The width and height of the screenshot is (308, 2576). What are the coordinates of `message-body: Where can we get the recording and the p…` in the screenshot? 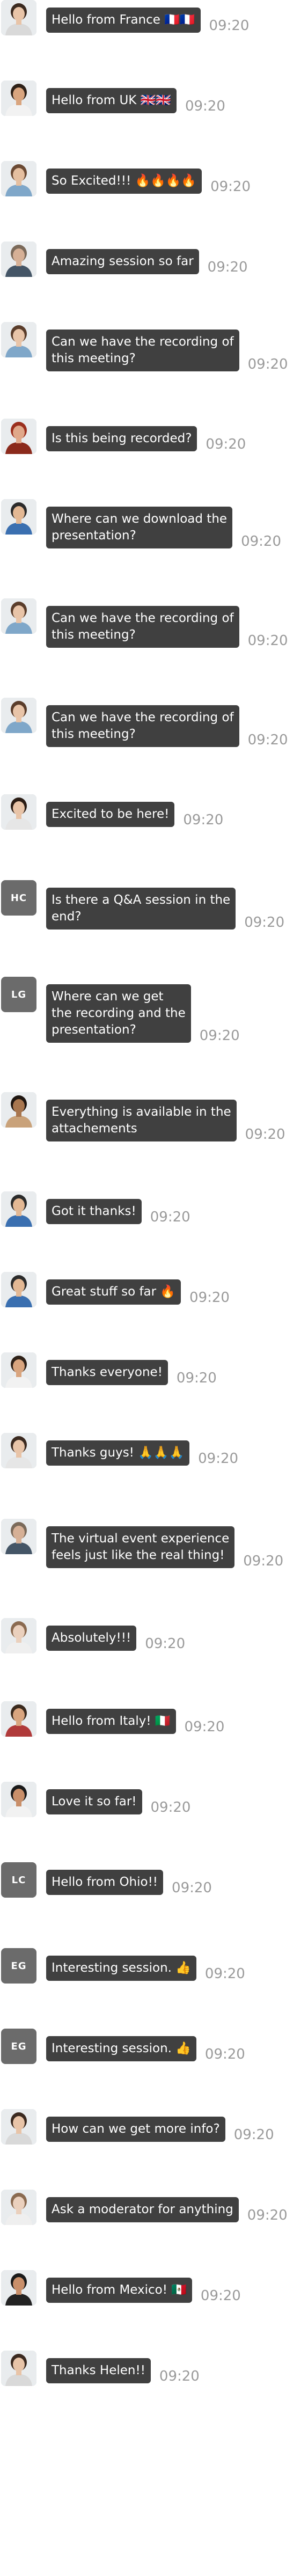 It's located at (143, 1014).